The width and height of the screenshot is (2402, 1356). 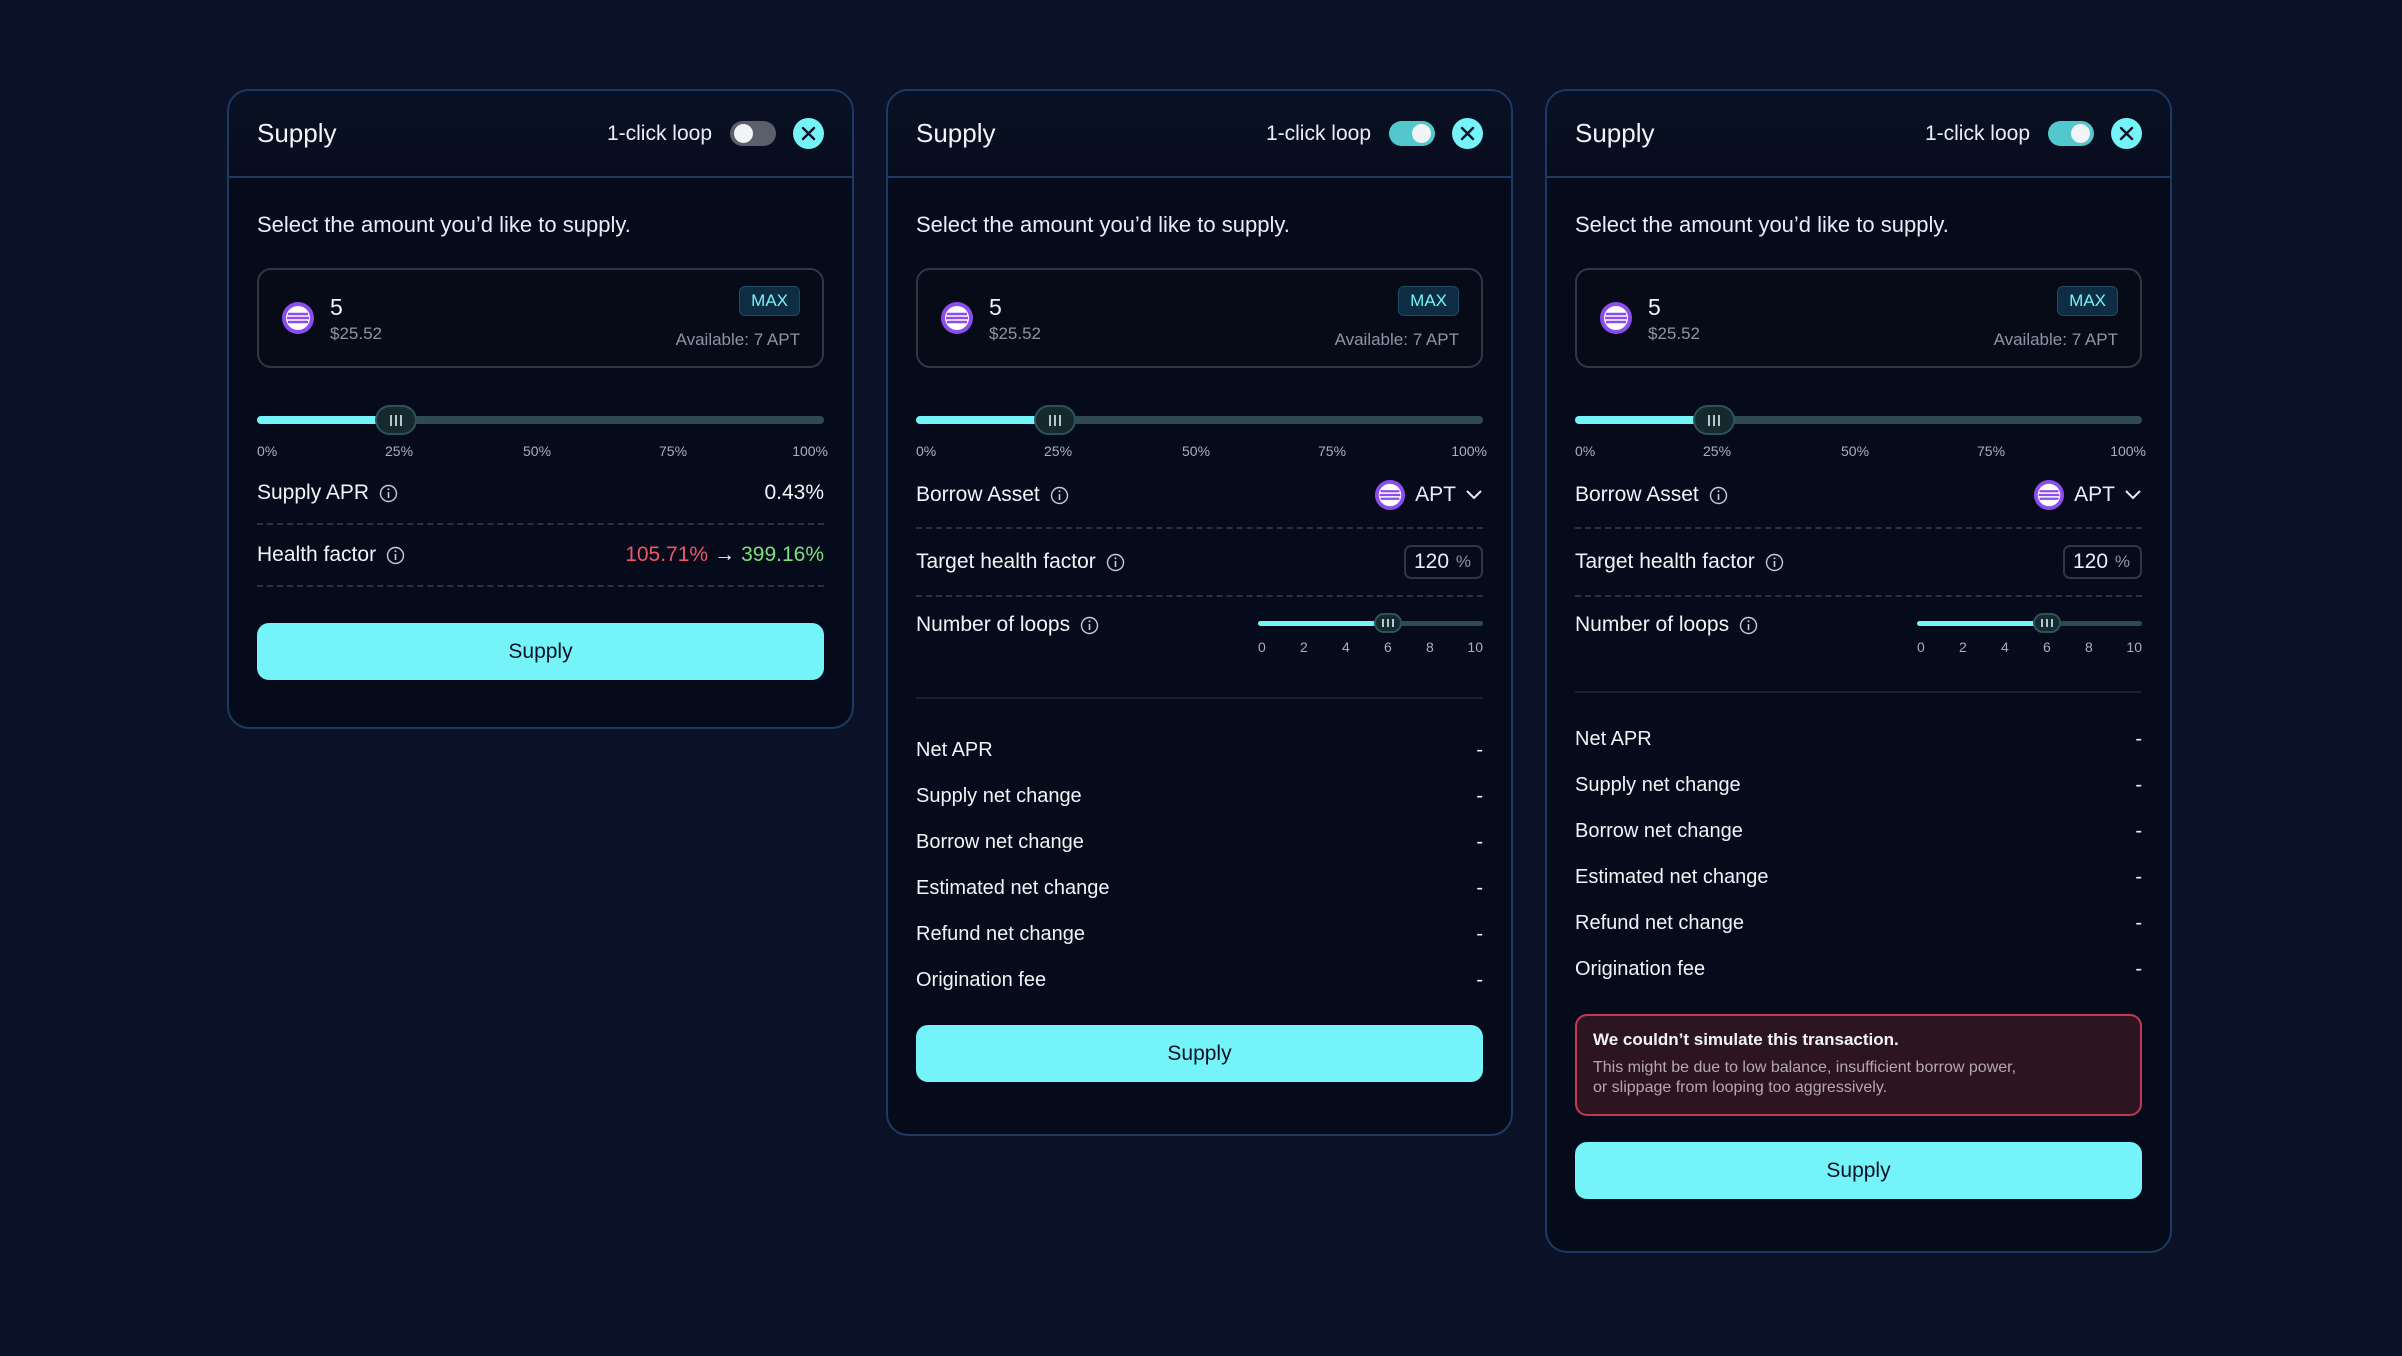 I want to click on close-icon, so click(x=2126, y=133).